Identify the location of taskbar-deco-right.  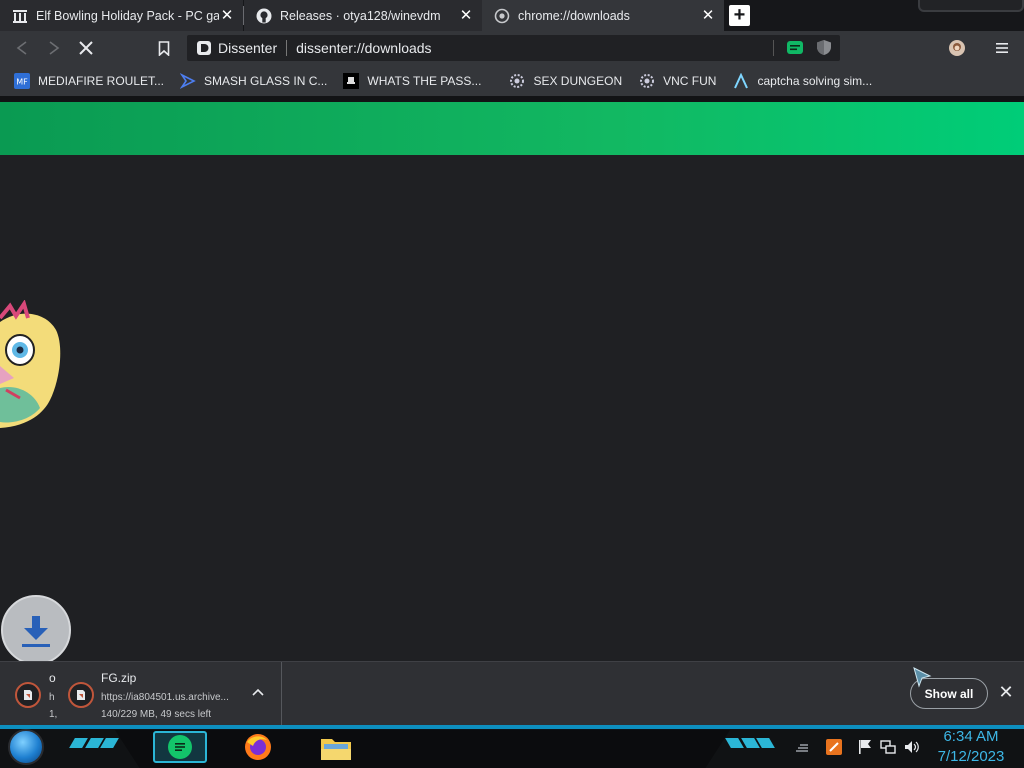
(750, 743).